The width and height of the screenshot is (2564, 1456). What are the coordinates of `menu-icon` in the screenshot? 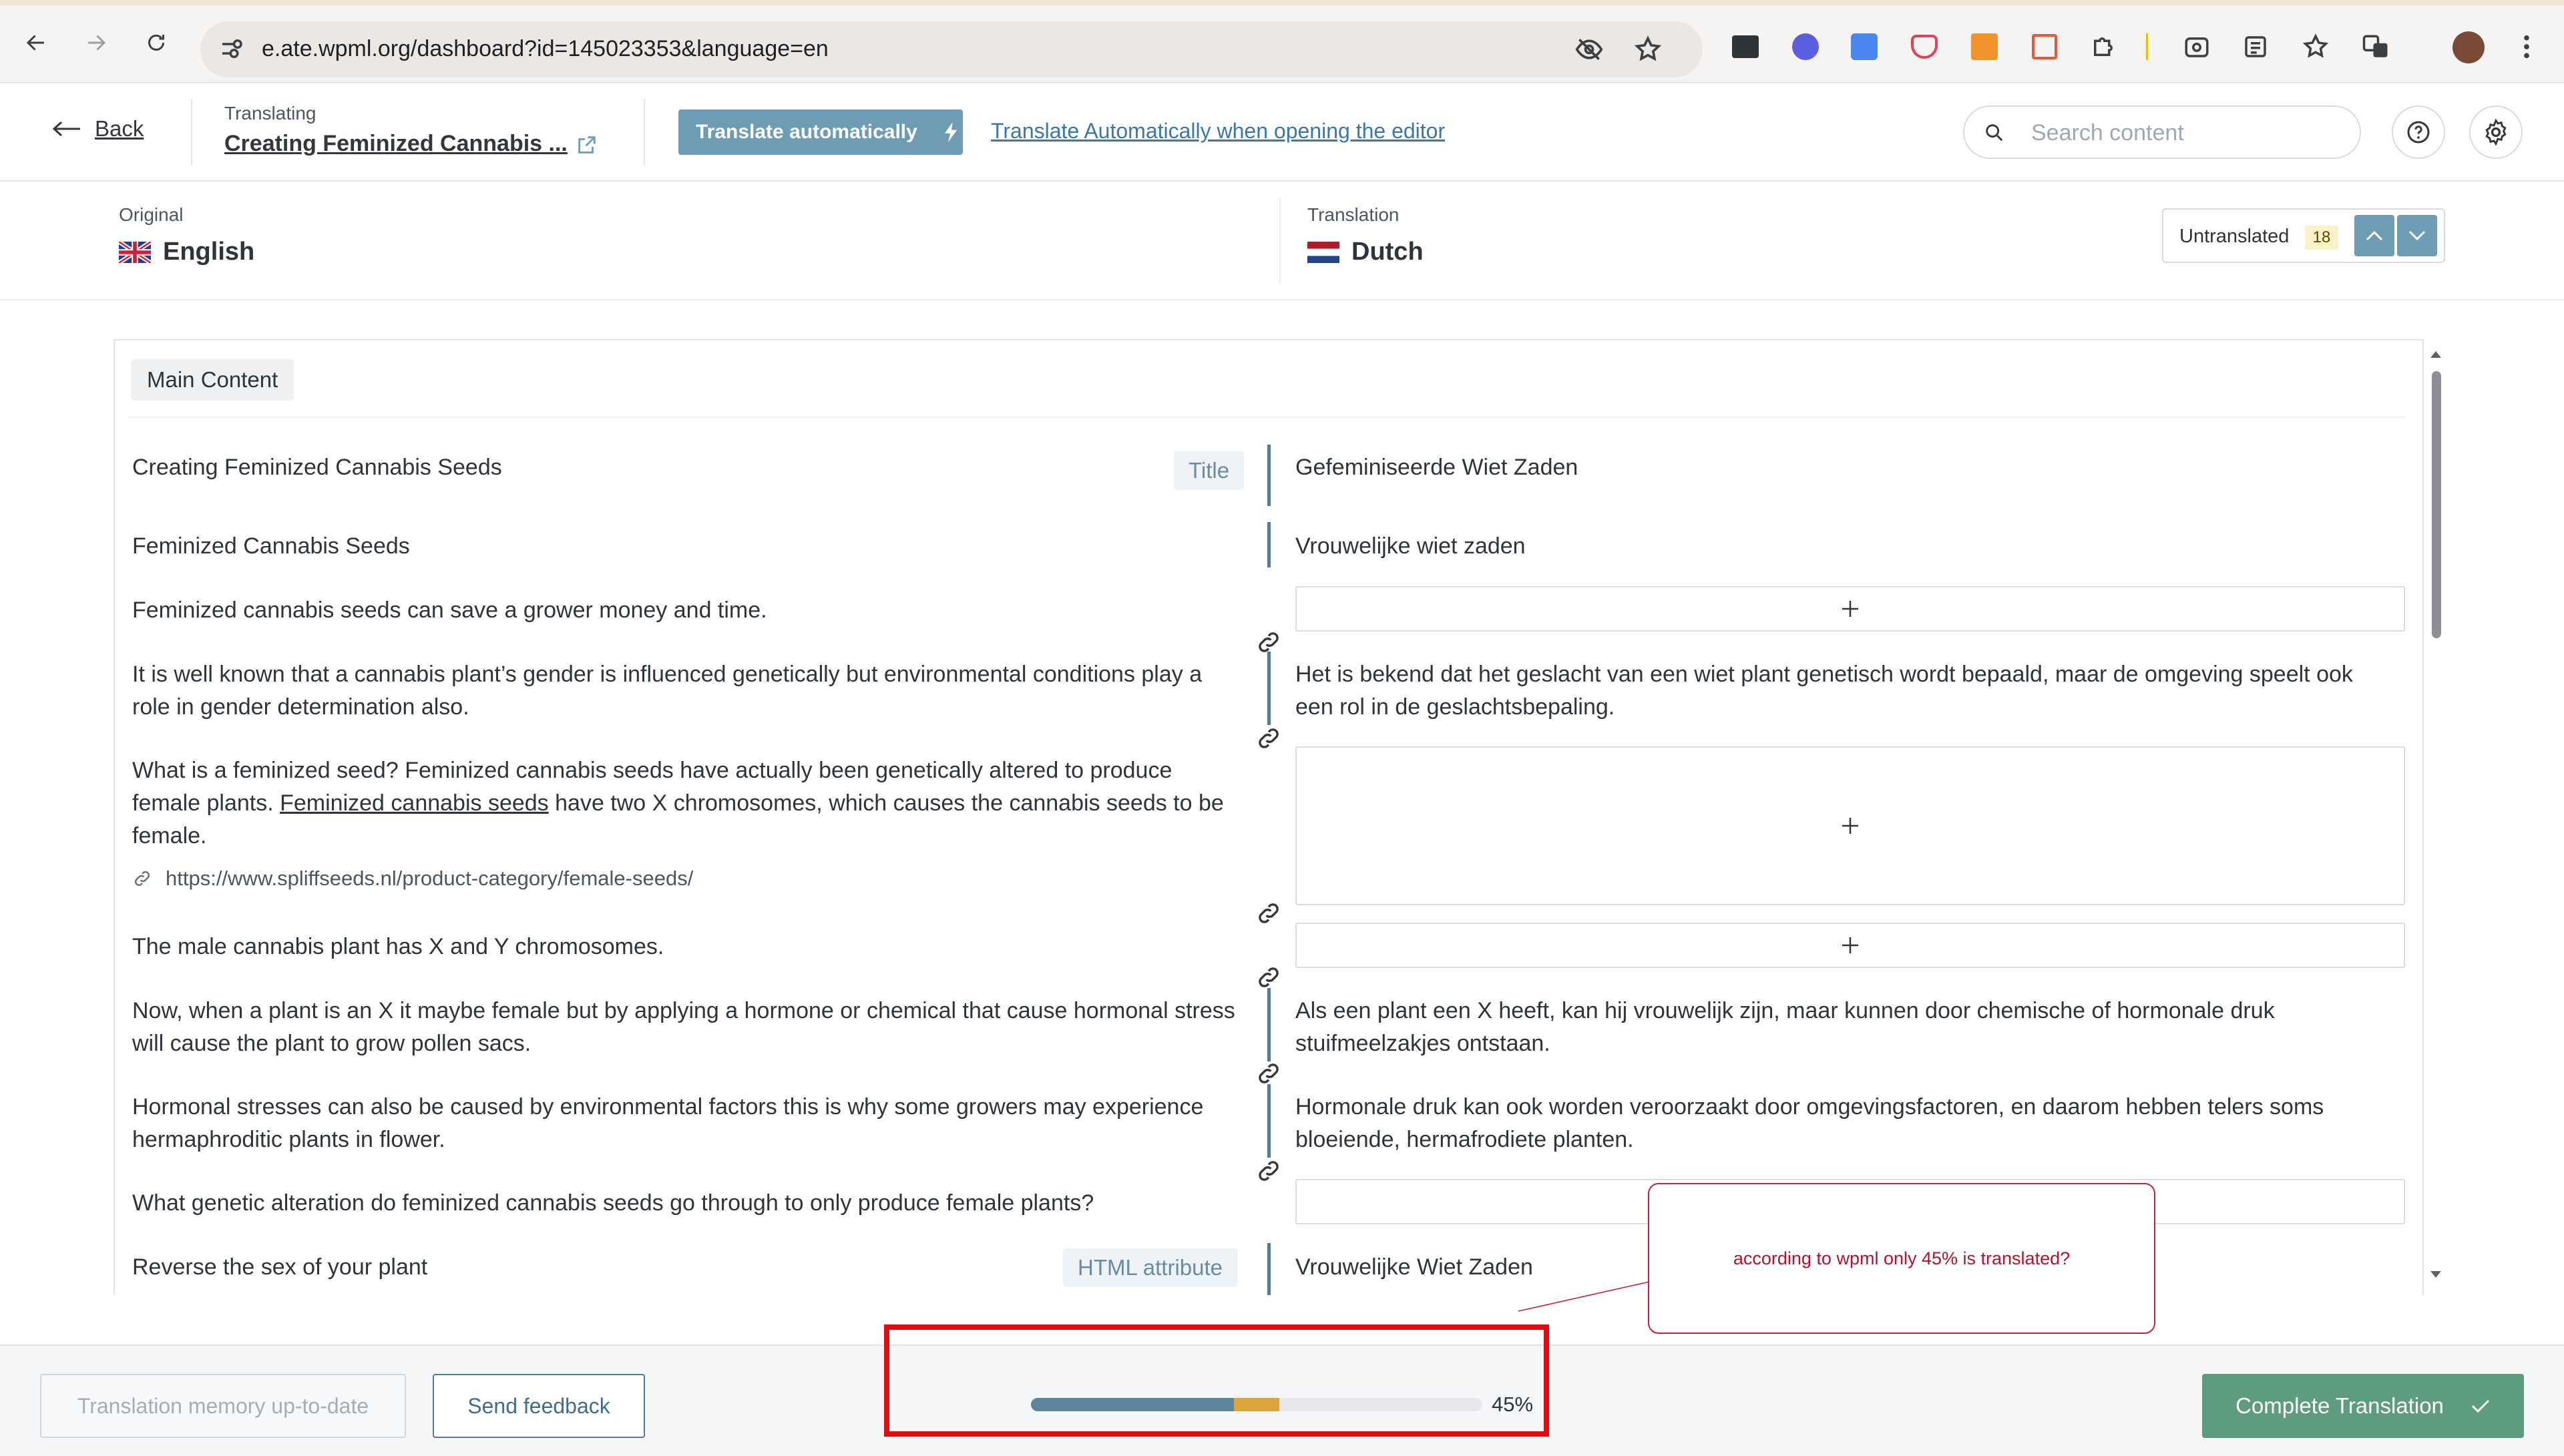 It's located at (2526, 46).